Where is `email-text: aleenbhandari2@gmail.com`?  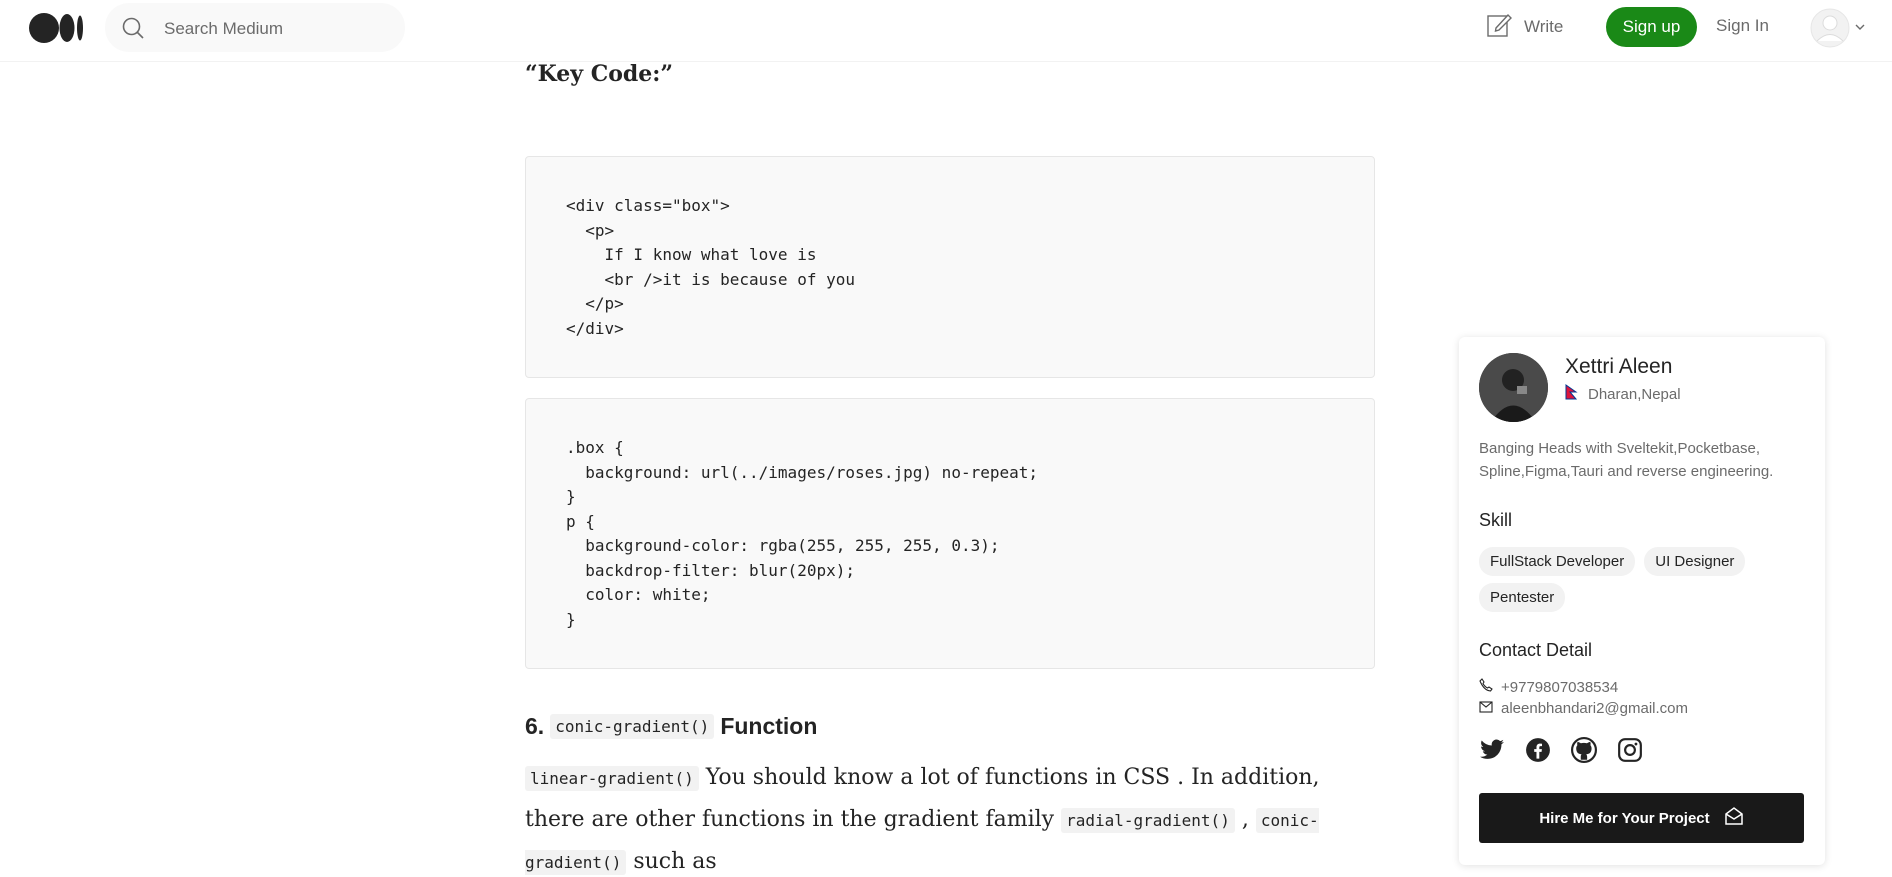
email-text: aleenbhandari2@gmail.com is located at coordinates (1595, 708).